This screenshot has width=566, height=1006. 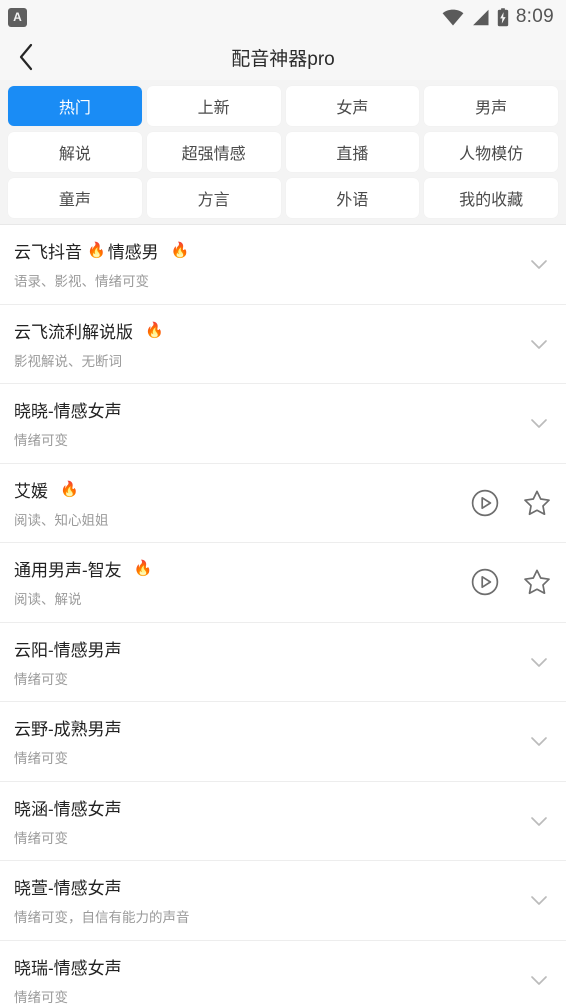 What do you see at coordinates (498, 17) in the screenshot?
I see `status-bar-right: 8:09` at bounding box center [498, 17].